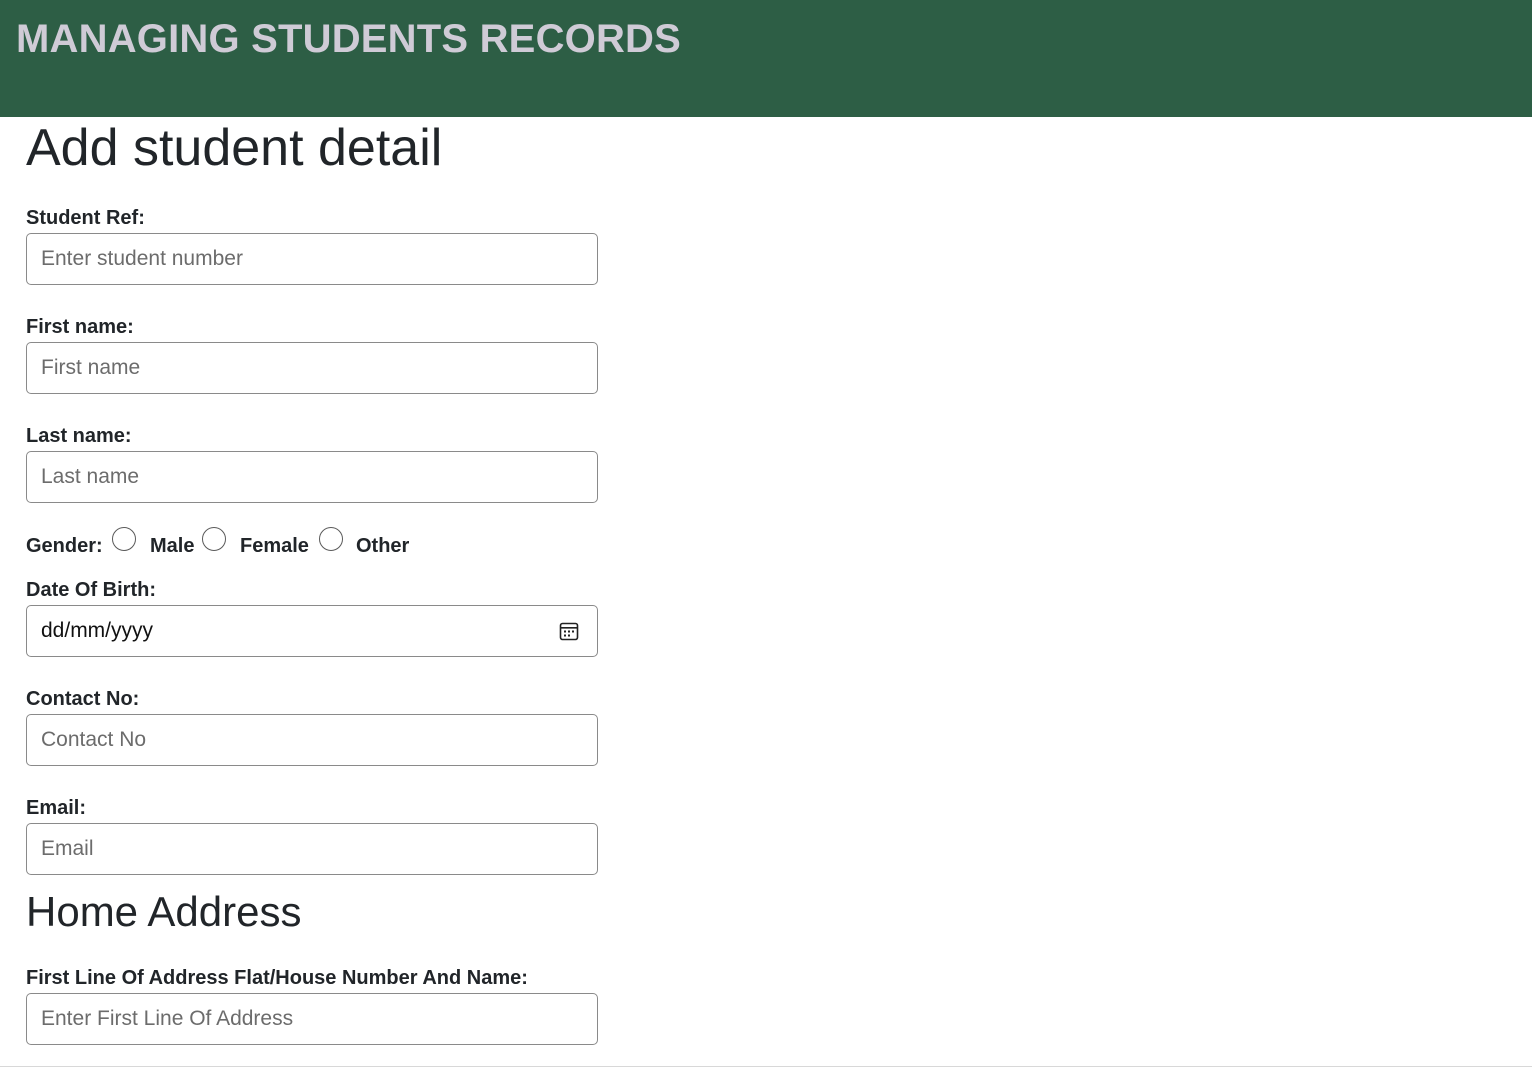 Image resolution: width=1532 pixels, height=1070 pixels. I want to click on bottom-divider, so click(766, 1066).